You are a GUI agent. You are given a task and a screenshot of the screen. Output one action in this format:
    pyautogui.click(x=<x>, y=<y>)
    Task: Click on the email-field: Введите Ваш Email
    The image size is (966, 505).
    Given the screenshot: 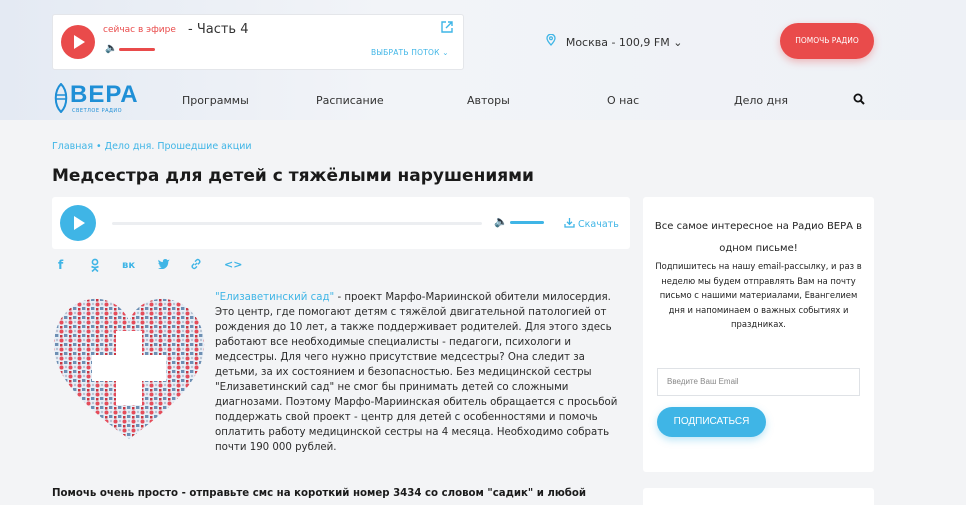 What is the action you would take?
    pyautogui.click(x=758, y=382)
    